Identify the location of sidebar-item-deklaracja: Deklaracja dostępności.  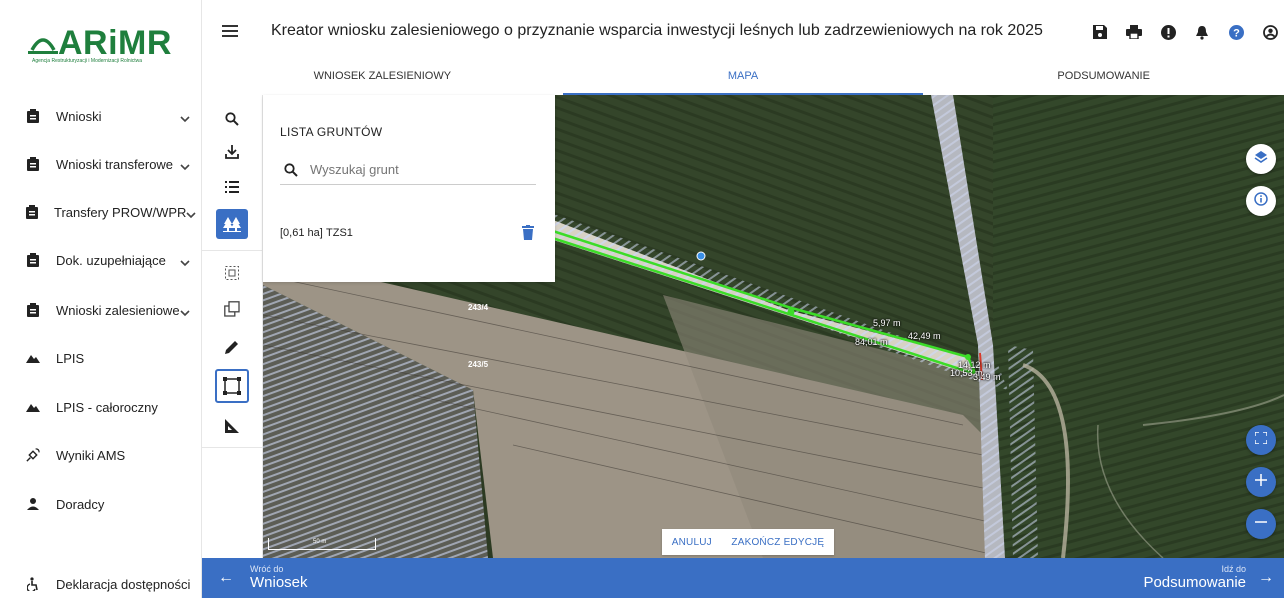
(101, 579).